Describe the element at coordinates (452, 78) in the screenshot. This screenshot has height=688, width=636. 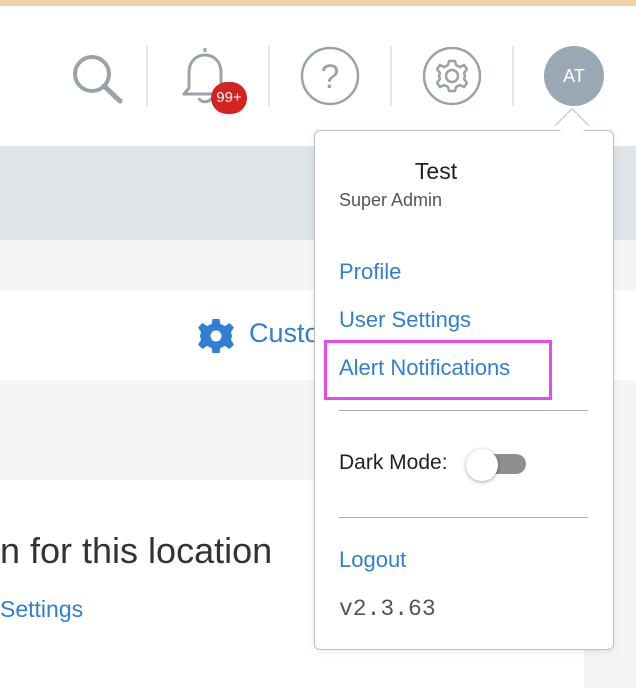
I see `gear-icon` at that location.